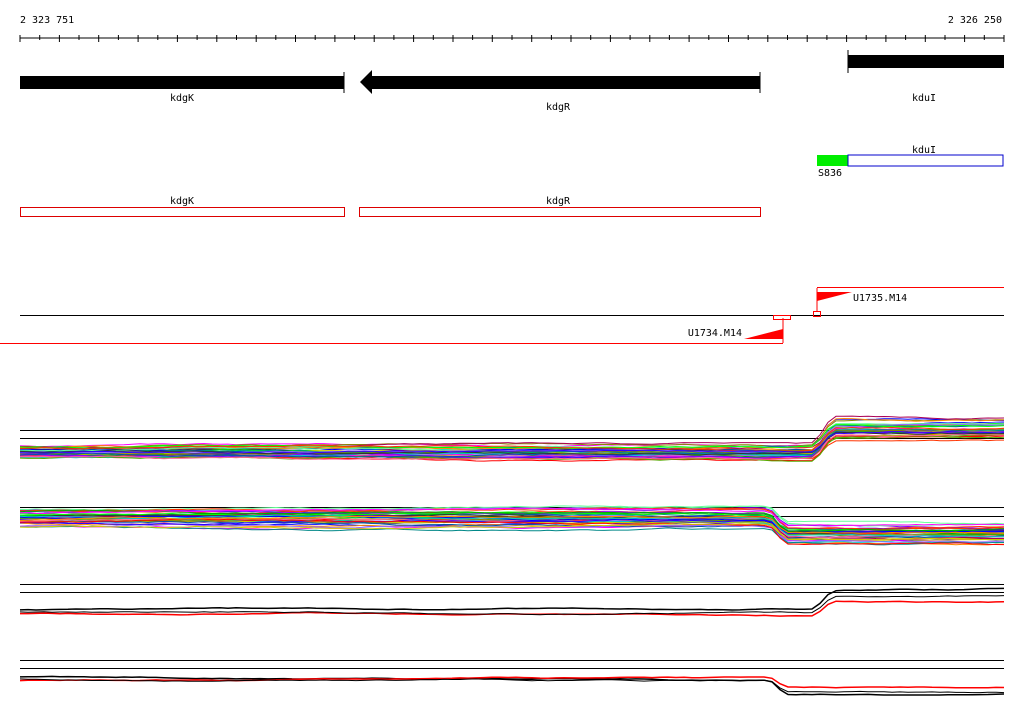 The image size is (1024, 714). I want to click on expression-panel-summary-minus, so click(512, 678).